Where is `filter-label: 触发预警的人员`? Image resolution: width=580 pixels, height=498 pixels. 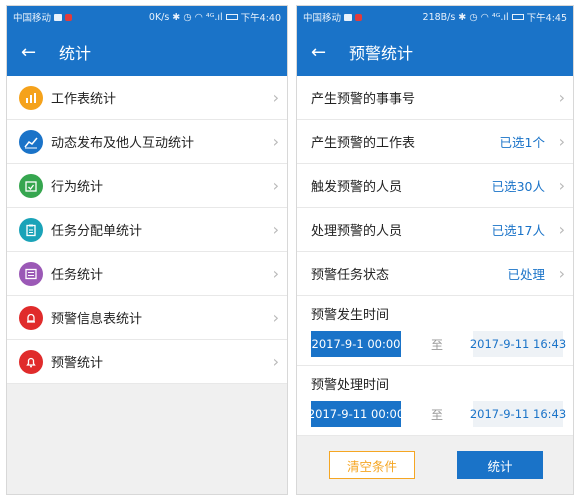
filter-label: 触发预警的人员 is located at coordinates (357, 187).